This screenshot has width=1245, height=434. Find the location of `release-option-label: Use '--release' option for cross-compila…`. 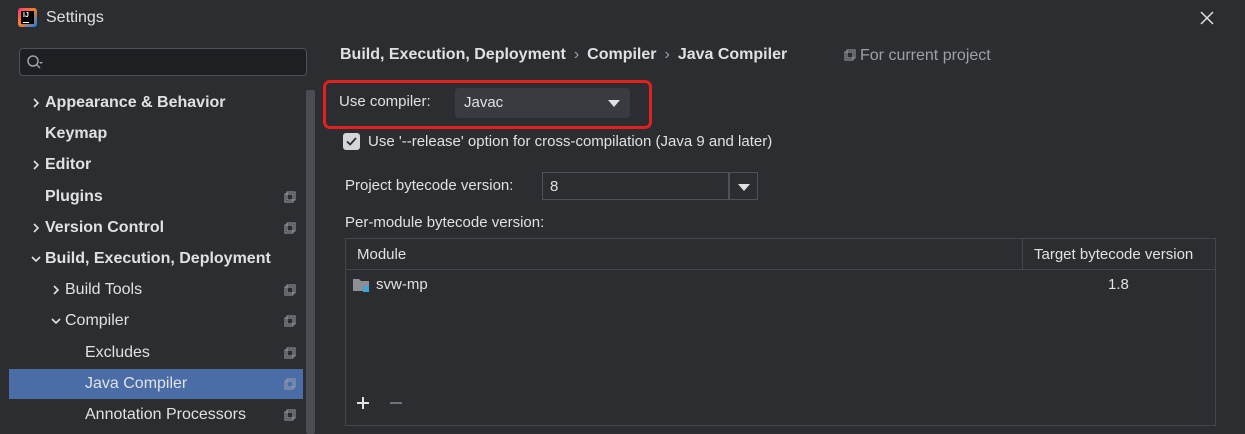

release-option-label: Use '--release' option for cross-compila… is located at coordinates (570, 141).